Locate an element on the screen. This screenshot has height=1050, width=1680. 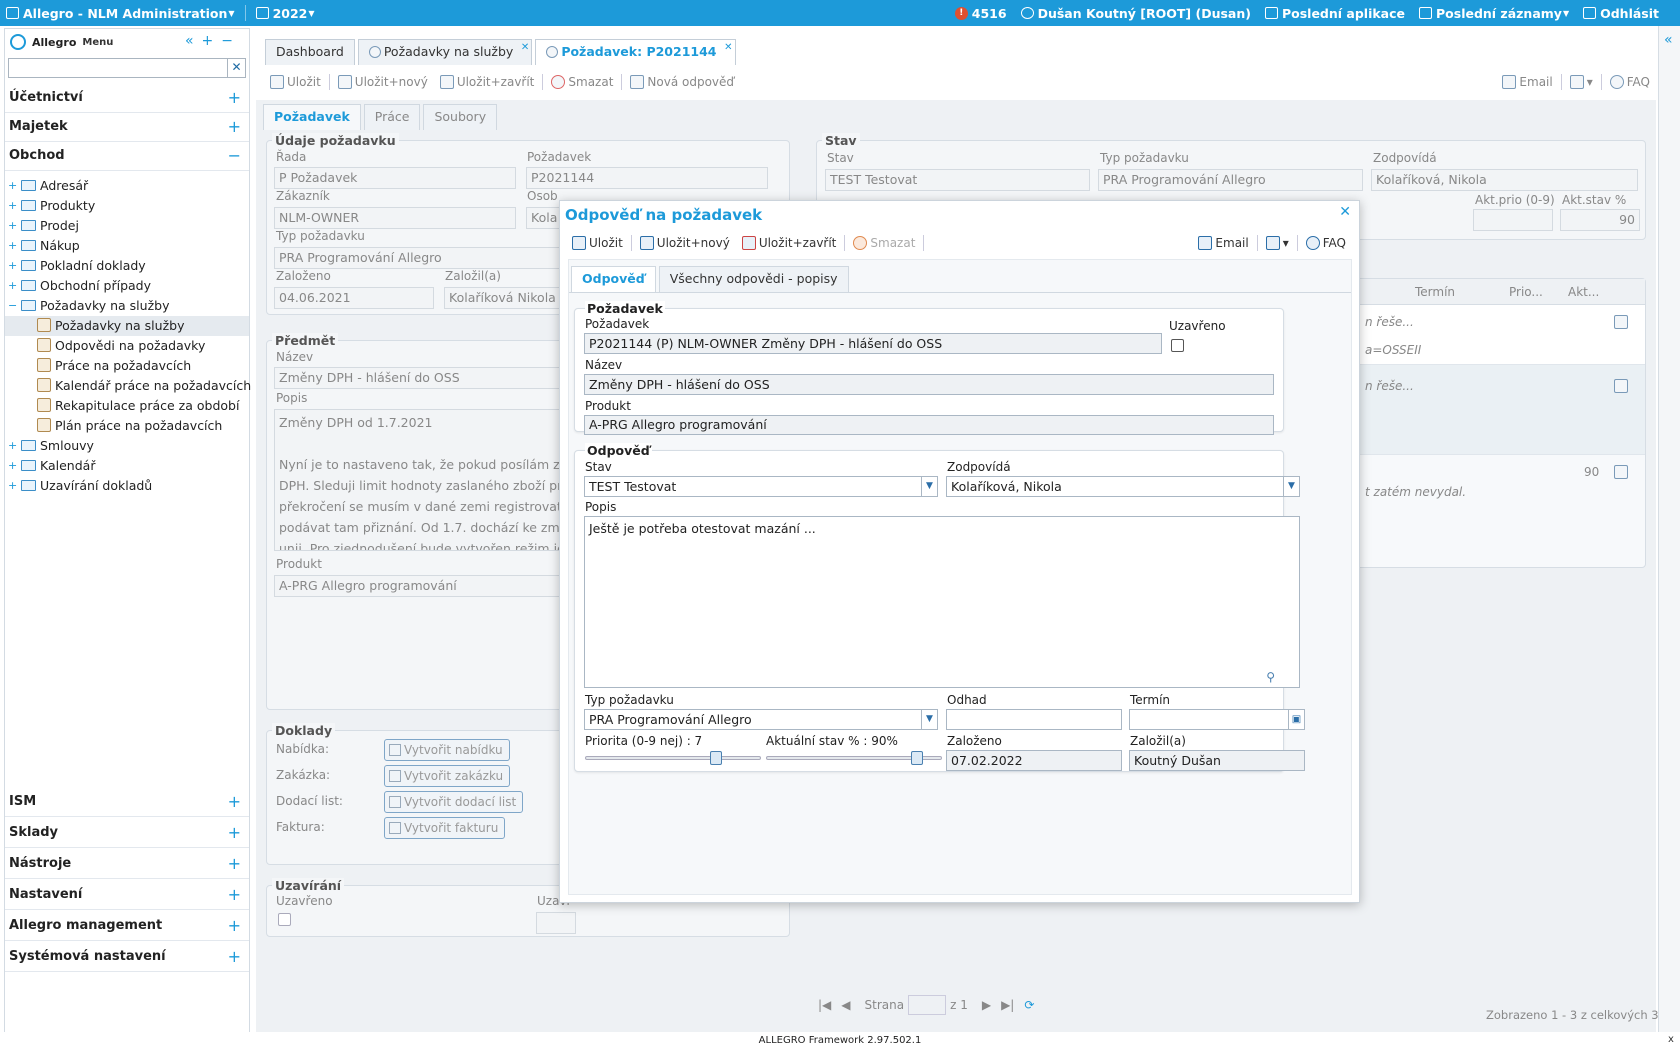
new-reply-button: Nová odpověď is located at coordinates (682, 82).